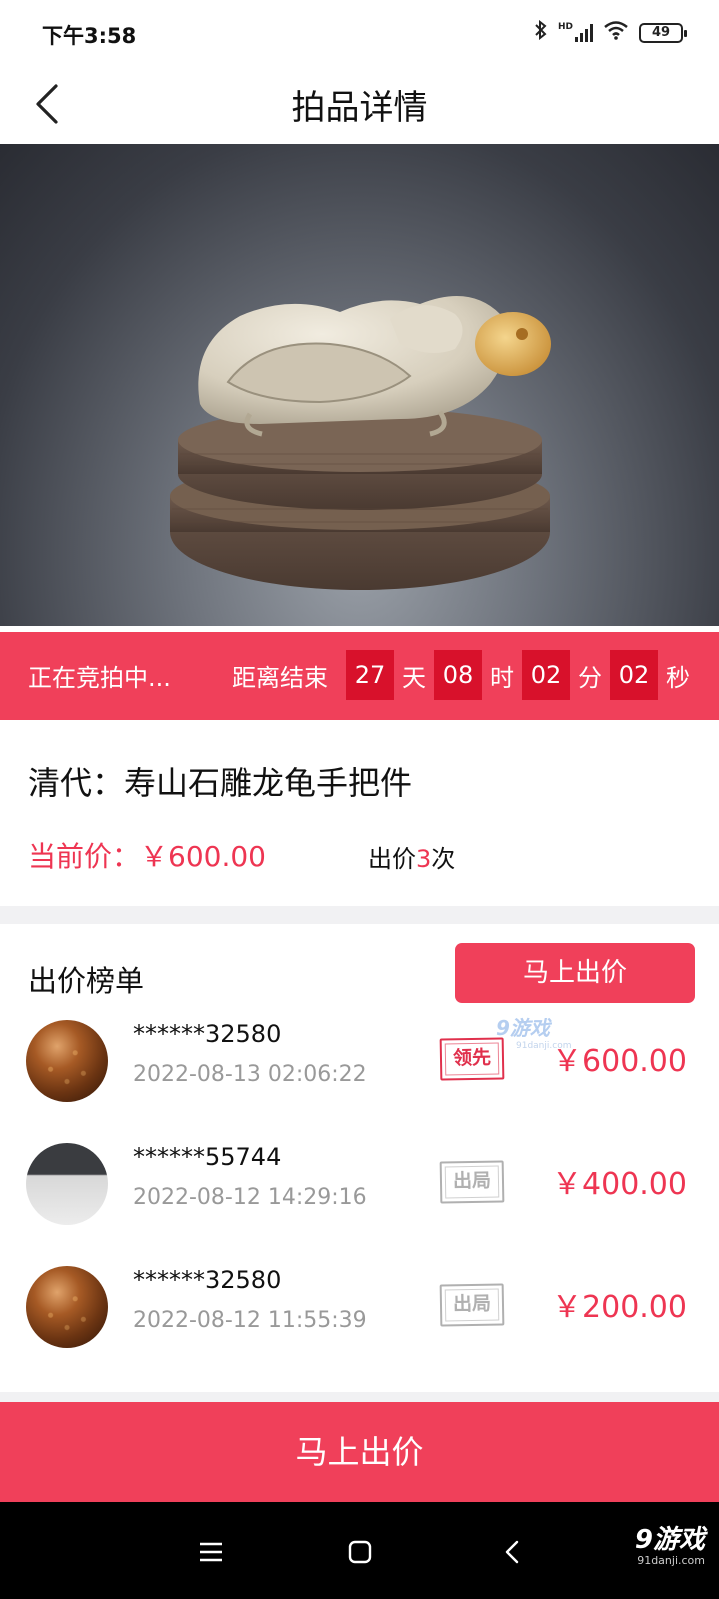 This screenshot has height=1599, width=719. Describe the element at coordinates (671, 1560) in the screenshot. I see `footer-watermark-url: 91danji.com` at that location.